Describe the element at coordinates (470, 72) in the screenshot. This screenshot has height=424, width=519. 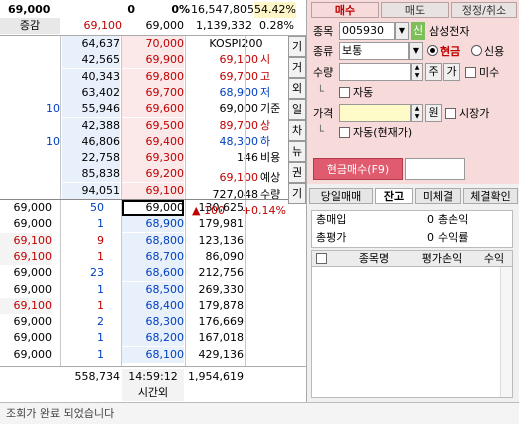
I see `miss-checkbox` at that location.